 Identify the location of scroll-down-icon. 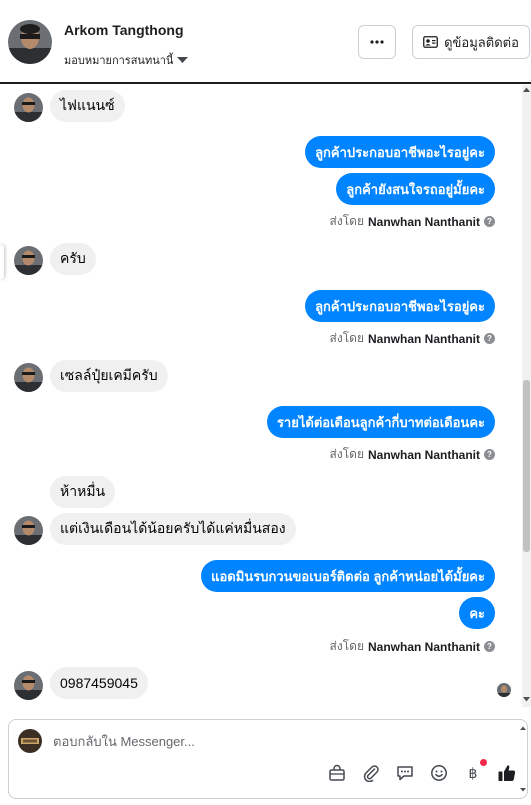
(526, 699).